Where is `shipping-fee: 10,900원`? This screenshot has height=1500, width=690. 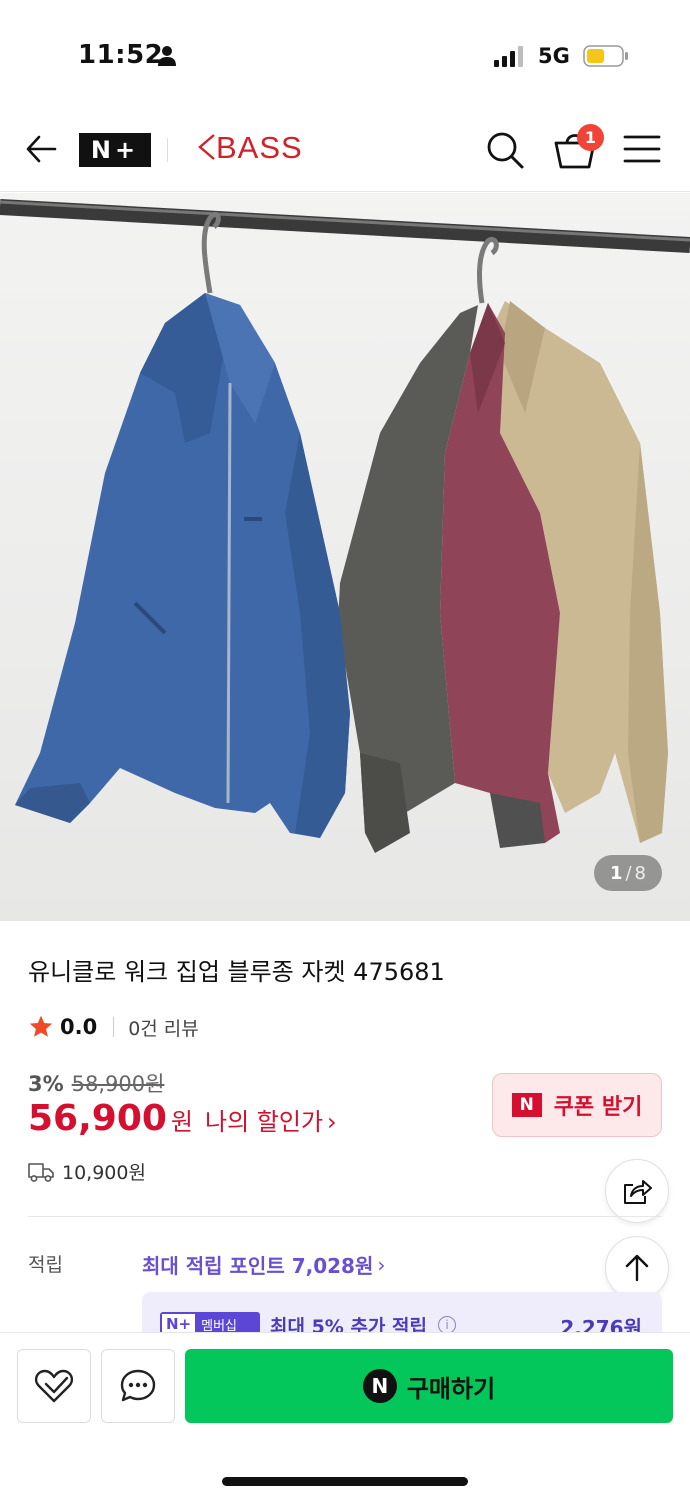 shipping-fee: 10,900원 is located at coordinates (104, 1173).